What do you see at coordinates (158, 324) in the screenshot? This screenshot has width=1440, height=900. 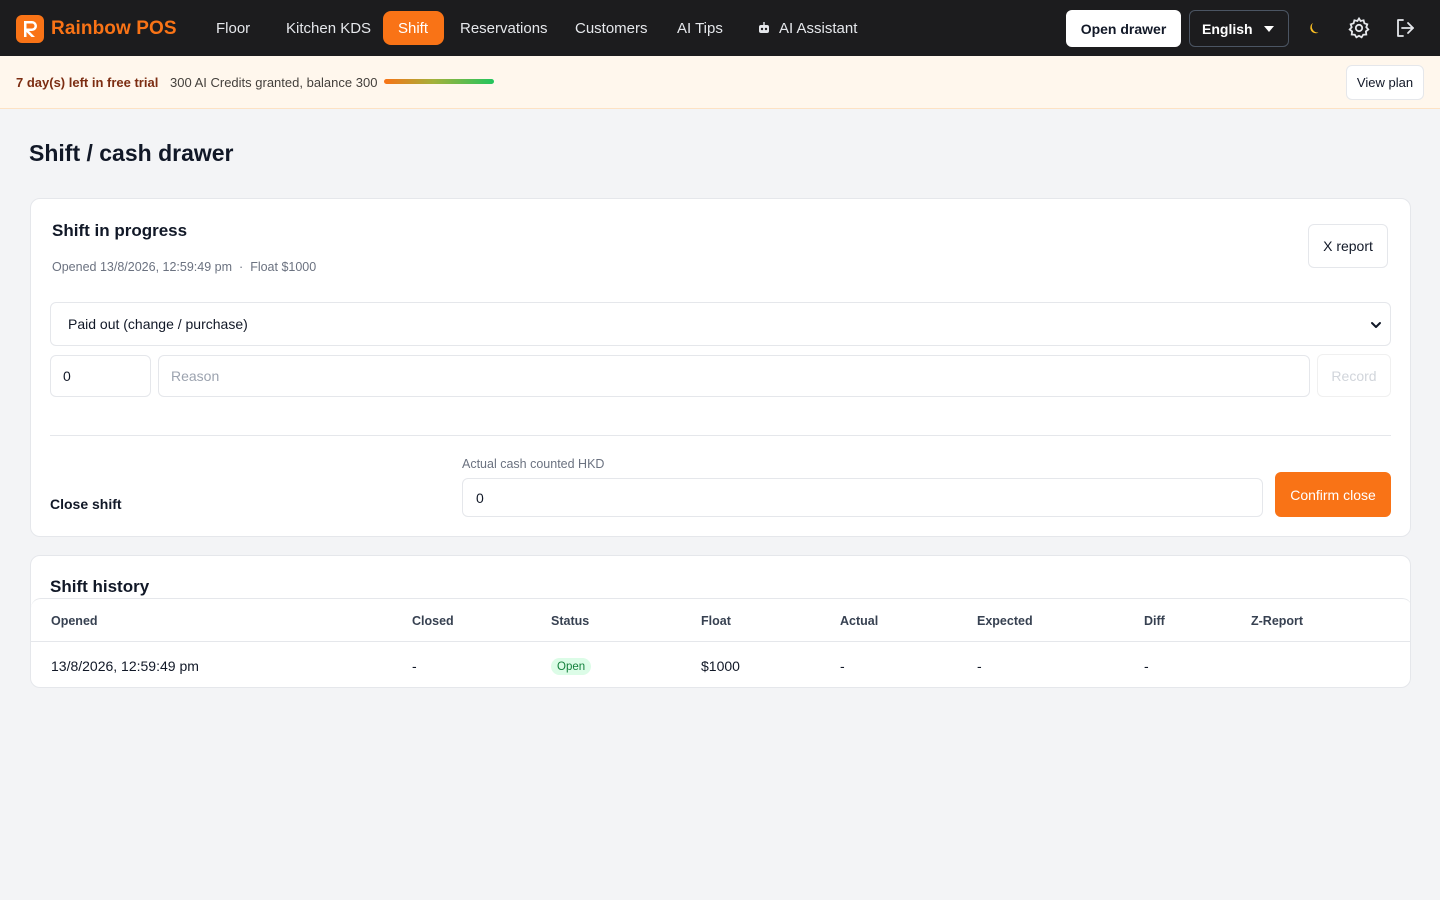 I see `movement-type-value: Paid out (change / purchase)` at bounding box center [158, 324].